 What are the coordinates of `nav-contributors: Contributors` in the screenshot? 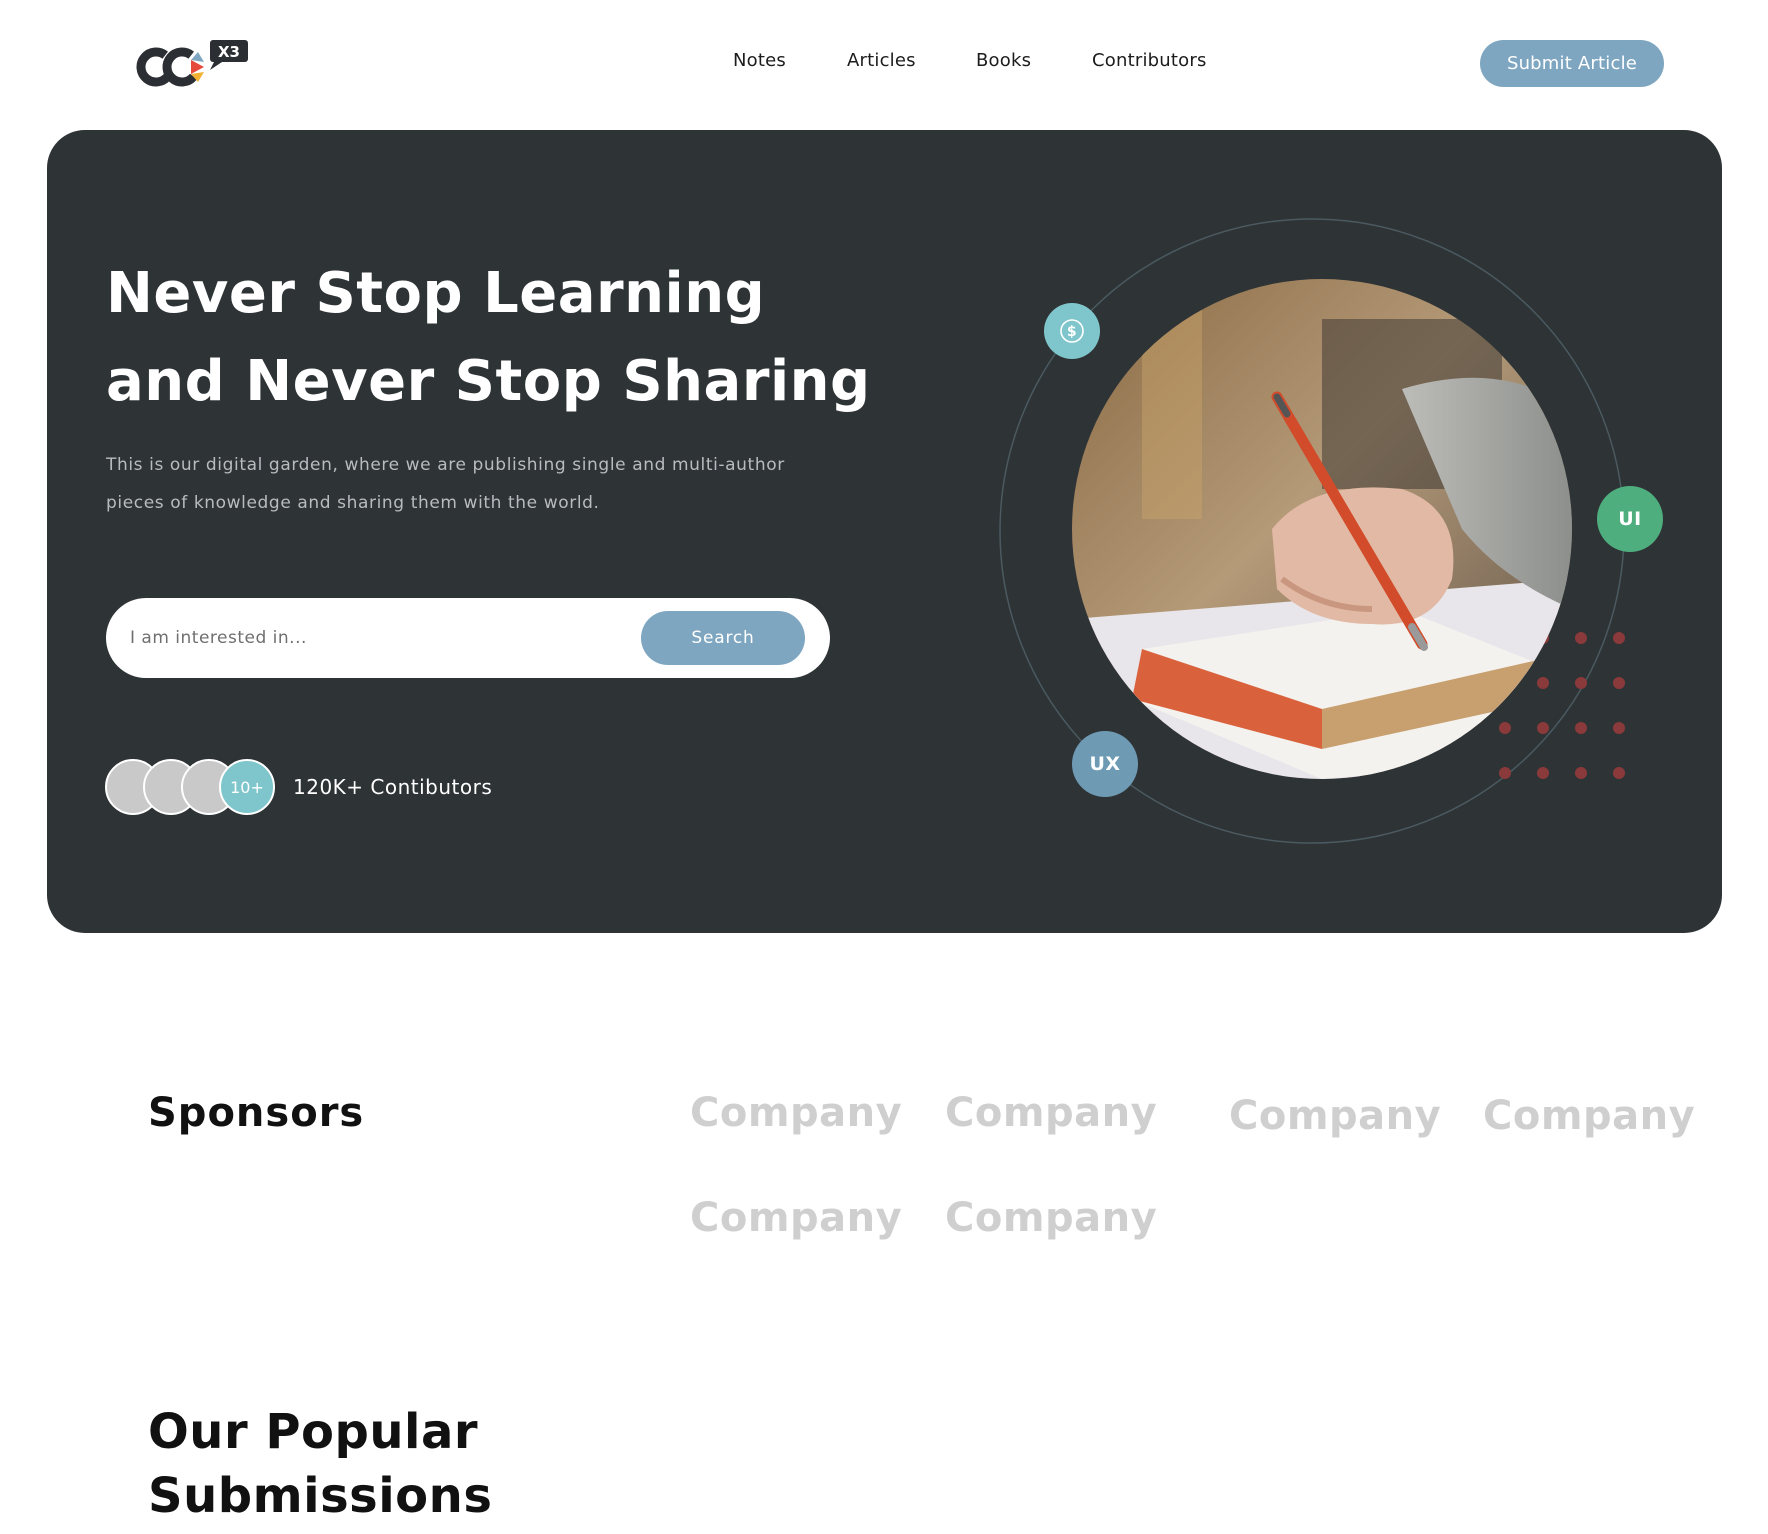 It's located at (1149, 60).